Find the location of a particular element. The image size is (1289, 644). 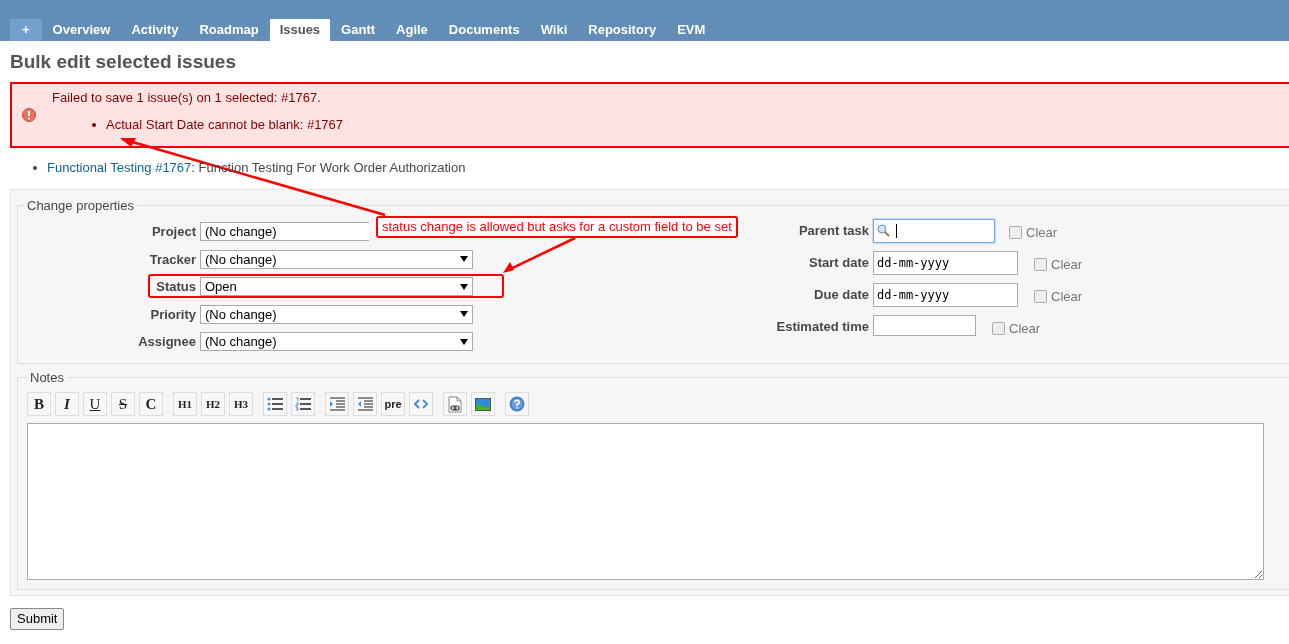

text-cursor-icon is located at coordinates (896, 231).